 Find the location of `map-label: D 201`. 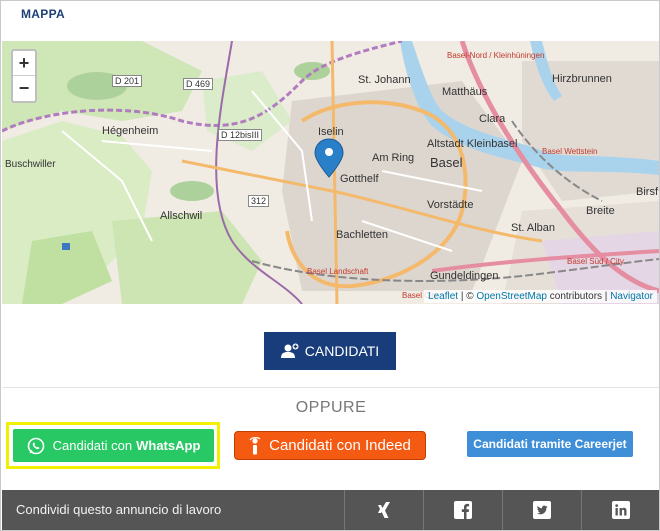

map-label: D 201 is located at coordinates (127, 81).